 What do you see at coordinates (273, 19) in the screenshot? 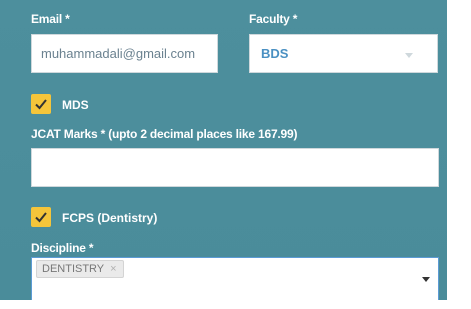
I see `faculty-label: Faculty *` at bounding box center [273, 19].